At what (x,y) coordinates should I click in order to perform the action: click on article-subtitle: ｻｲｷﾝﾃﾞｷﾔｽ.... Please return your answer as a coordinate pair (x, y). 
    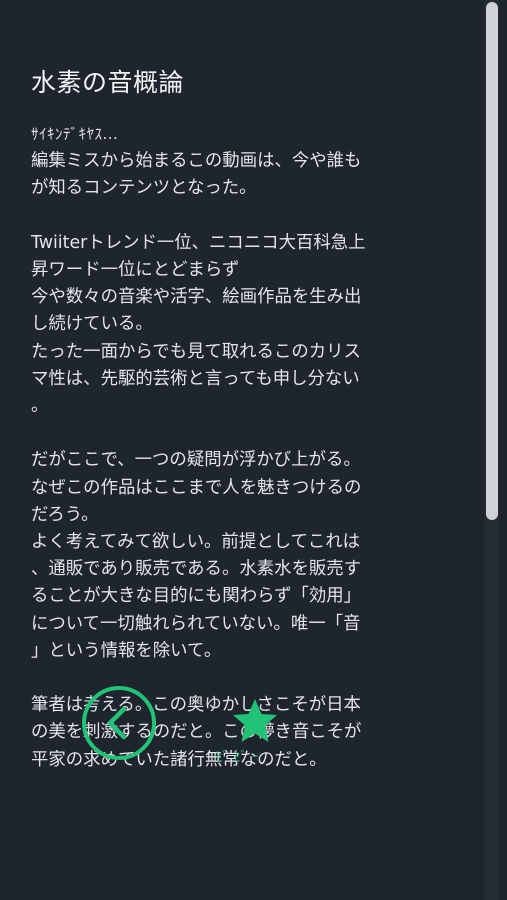
    Looking at the image, I should click on (75, 134).